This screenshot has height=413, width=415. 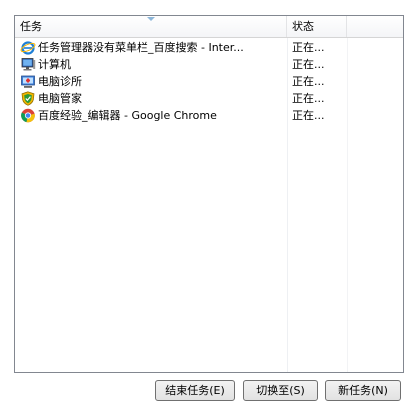 What do you see at coordinates (317, 26) in the screenshot?
I see `column-header-status: 状态` at bounding box center [317, 26].